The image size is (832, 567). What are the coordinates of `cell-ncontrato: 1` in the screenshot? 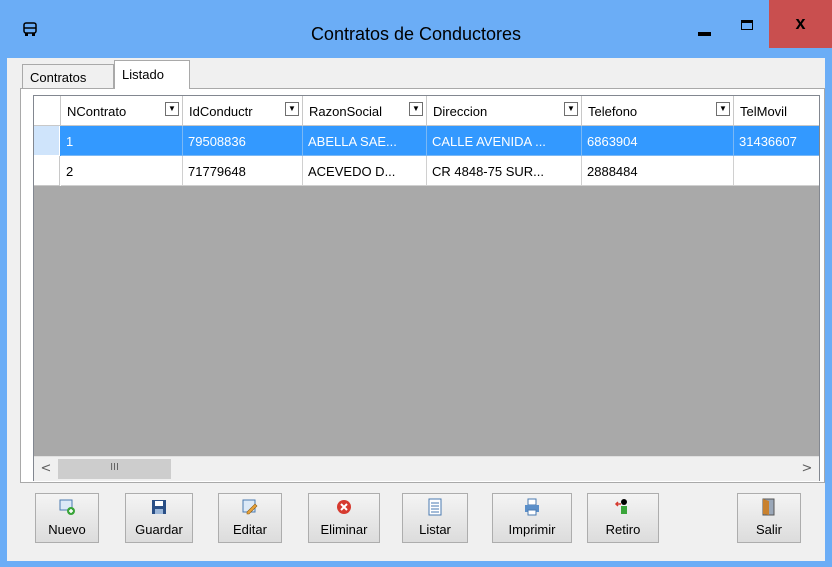 It's located at (122, 141).